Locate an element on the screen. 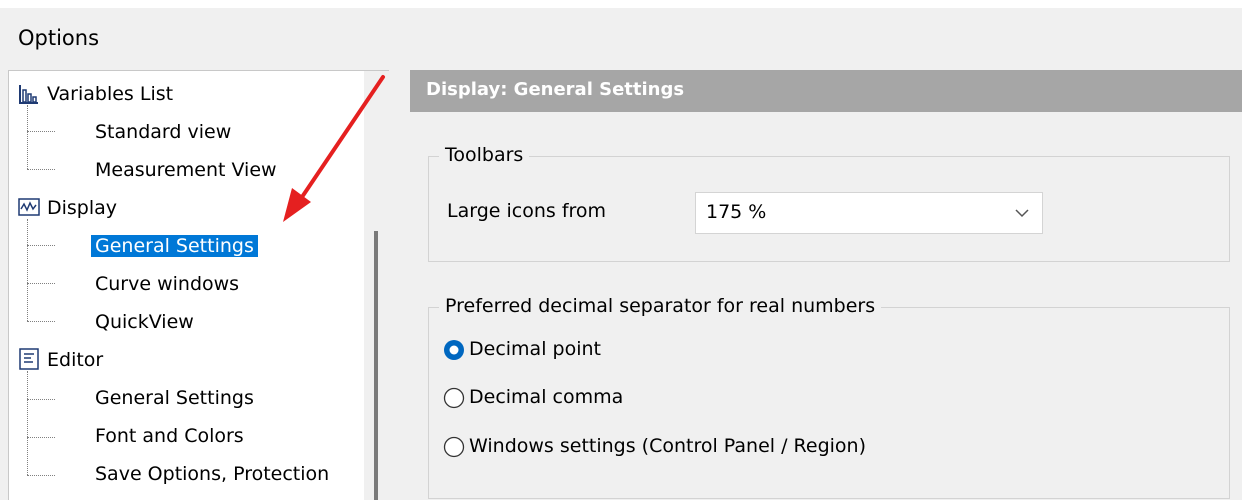  scrollbar-thumb is located at coordinates (376, 365).